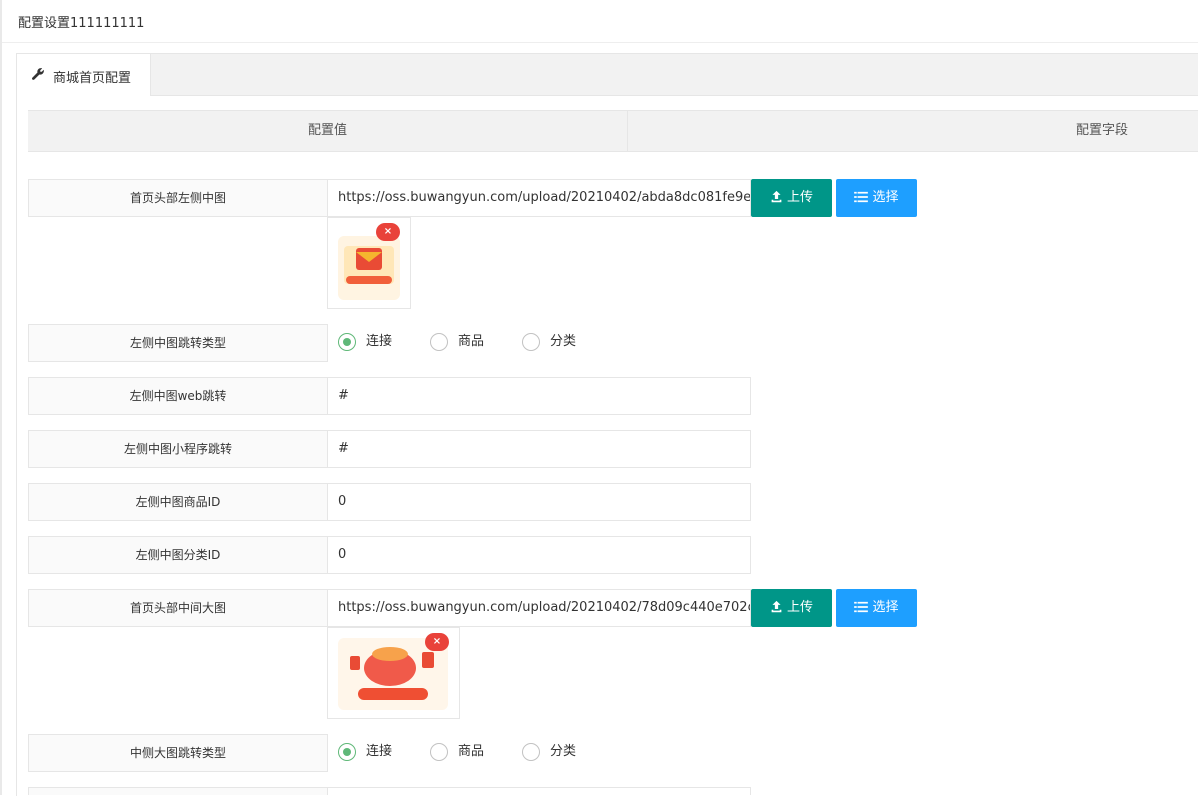 The height and width of the screenshot is (796, 1198). What do you see at coordinates (539, 502) in the screenshot?
I see `left-goods-id-input: 0` at bounding box center [539, 502].